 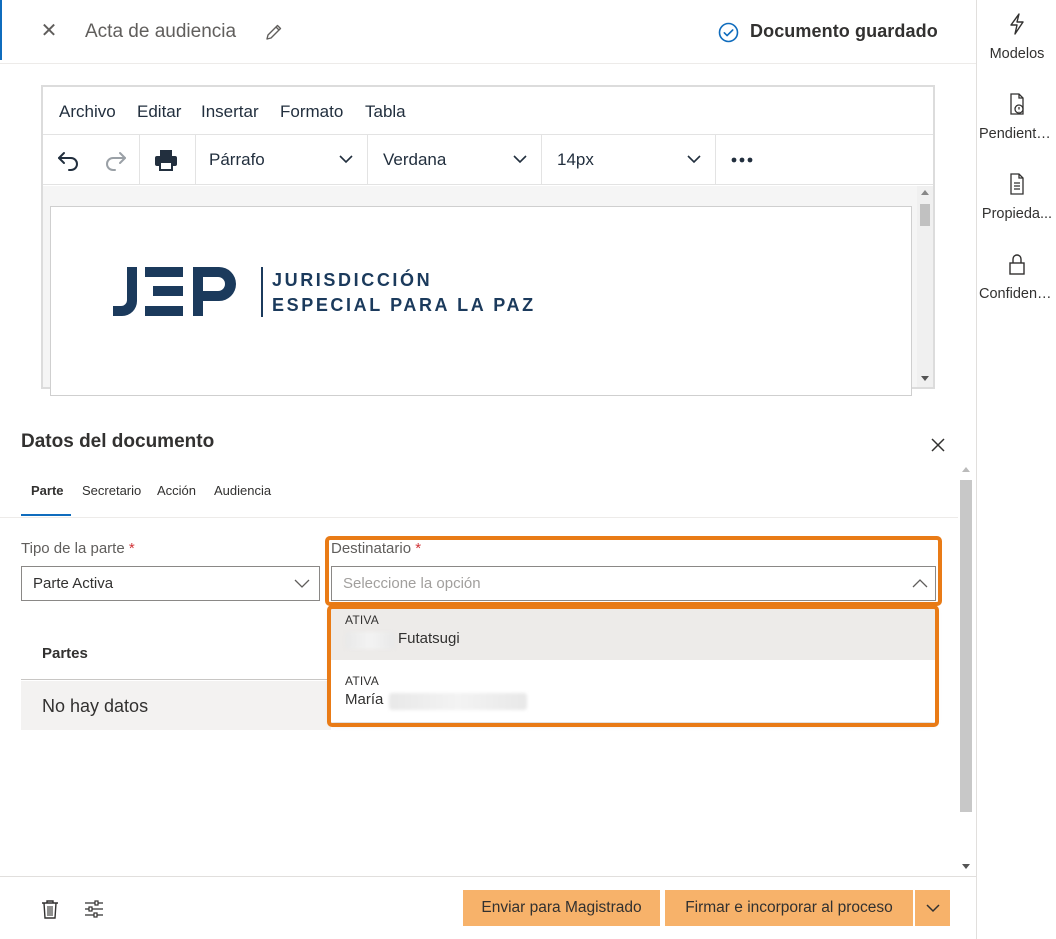 What do you see at coordinates (262, 292) in the screenshot?
I see `logo-divider` at bounding box center [262, 292].